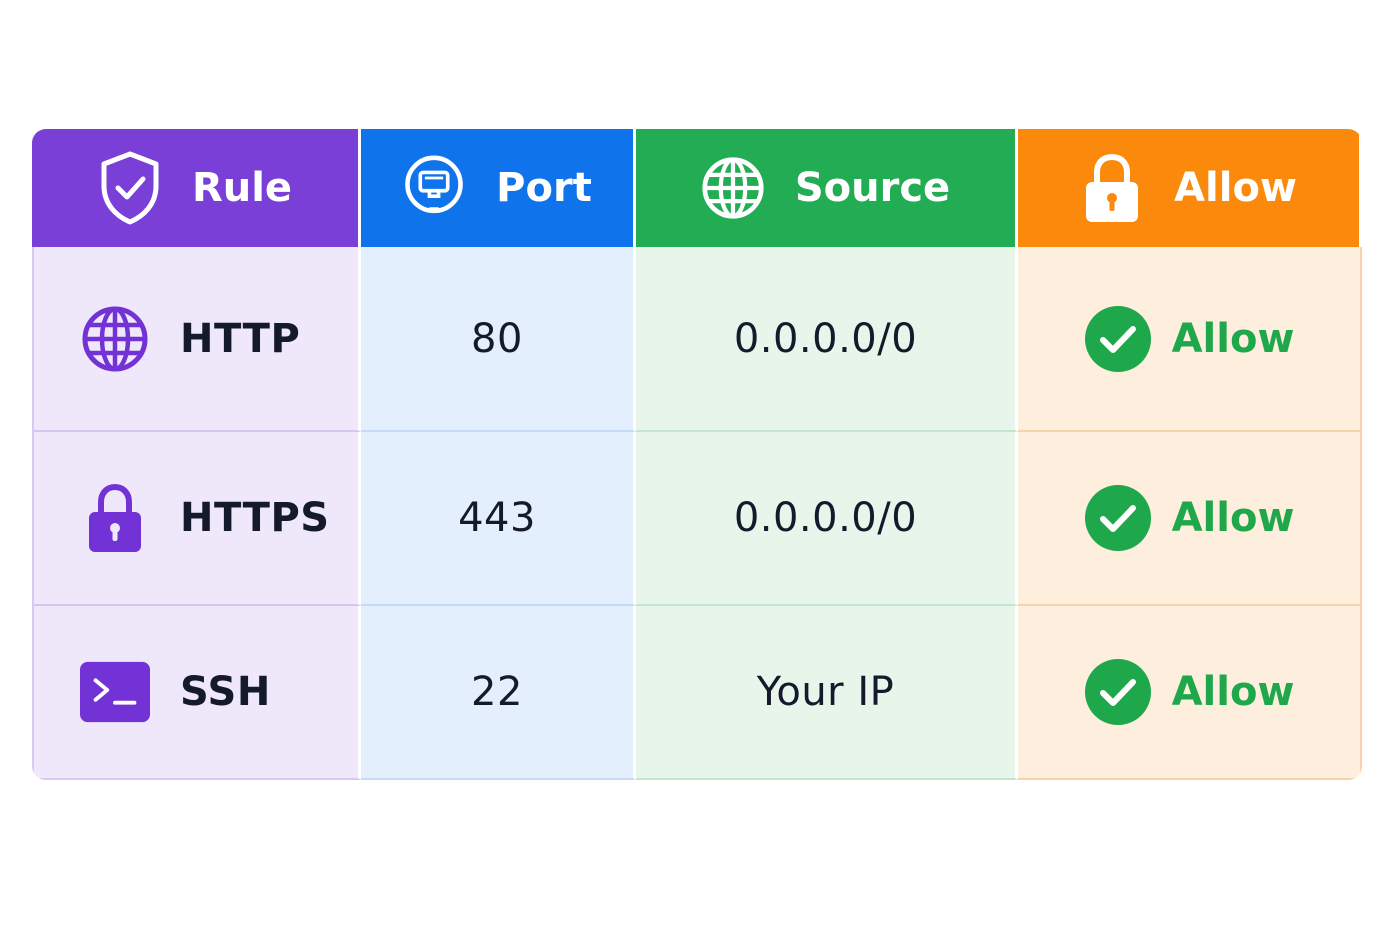 Image resolution: width=1400 pixels, height=933 pixels. I want to click on rule-name: SSH, so click(225, 692).